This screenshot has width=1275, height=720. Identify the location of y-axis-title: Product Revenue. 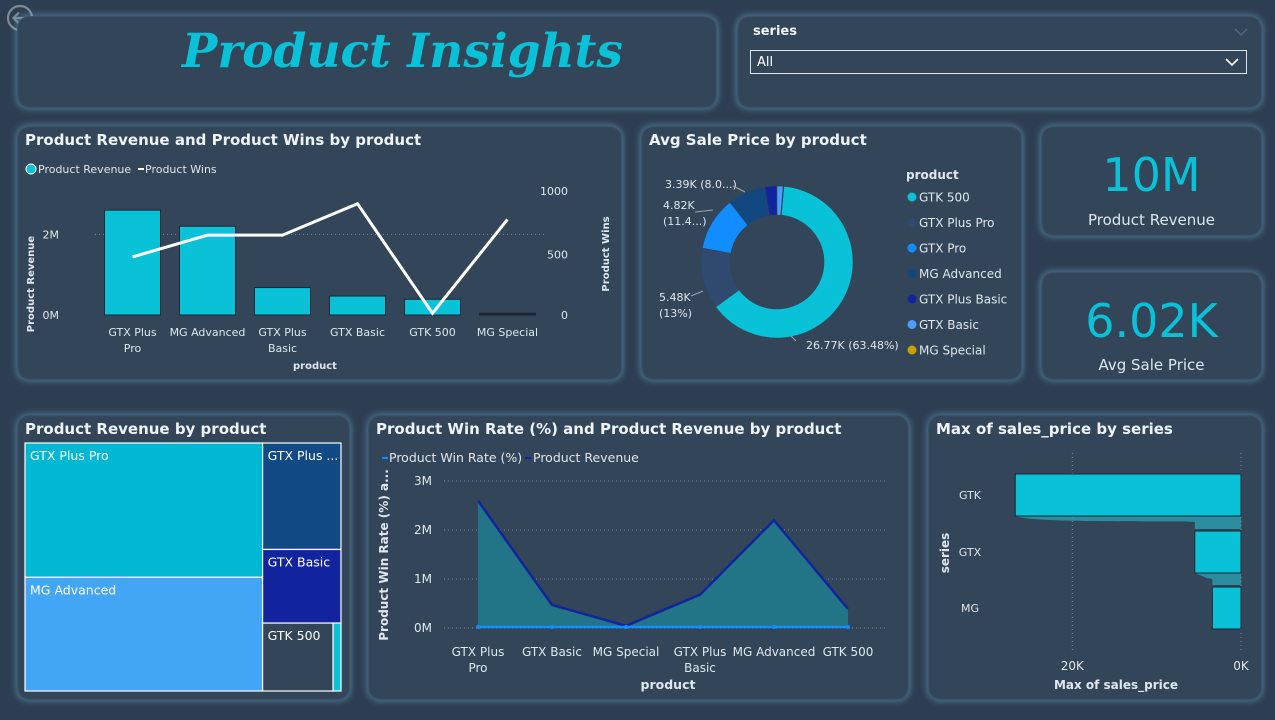
(31, 284).